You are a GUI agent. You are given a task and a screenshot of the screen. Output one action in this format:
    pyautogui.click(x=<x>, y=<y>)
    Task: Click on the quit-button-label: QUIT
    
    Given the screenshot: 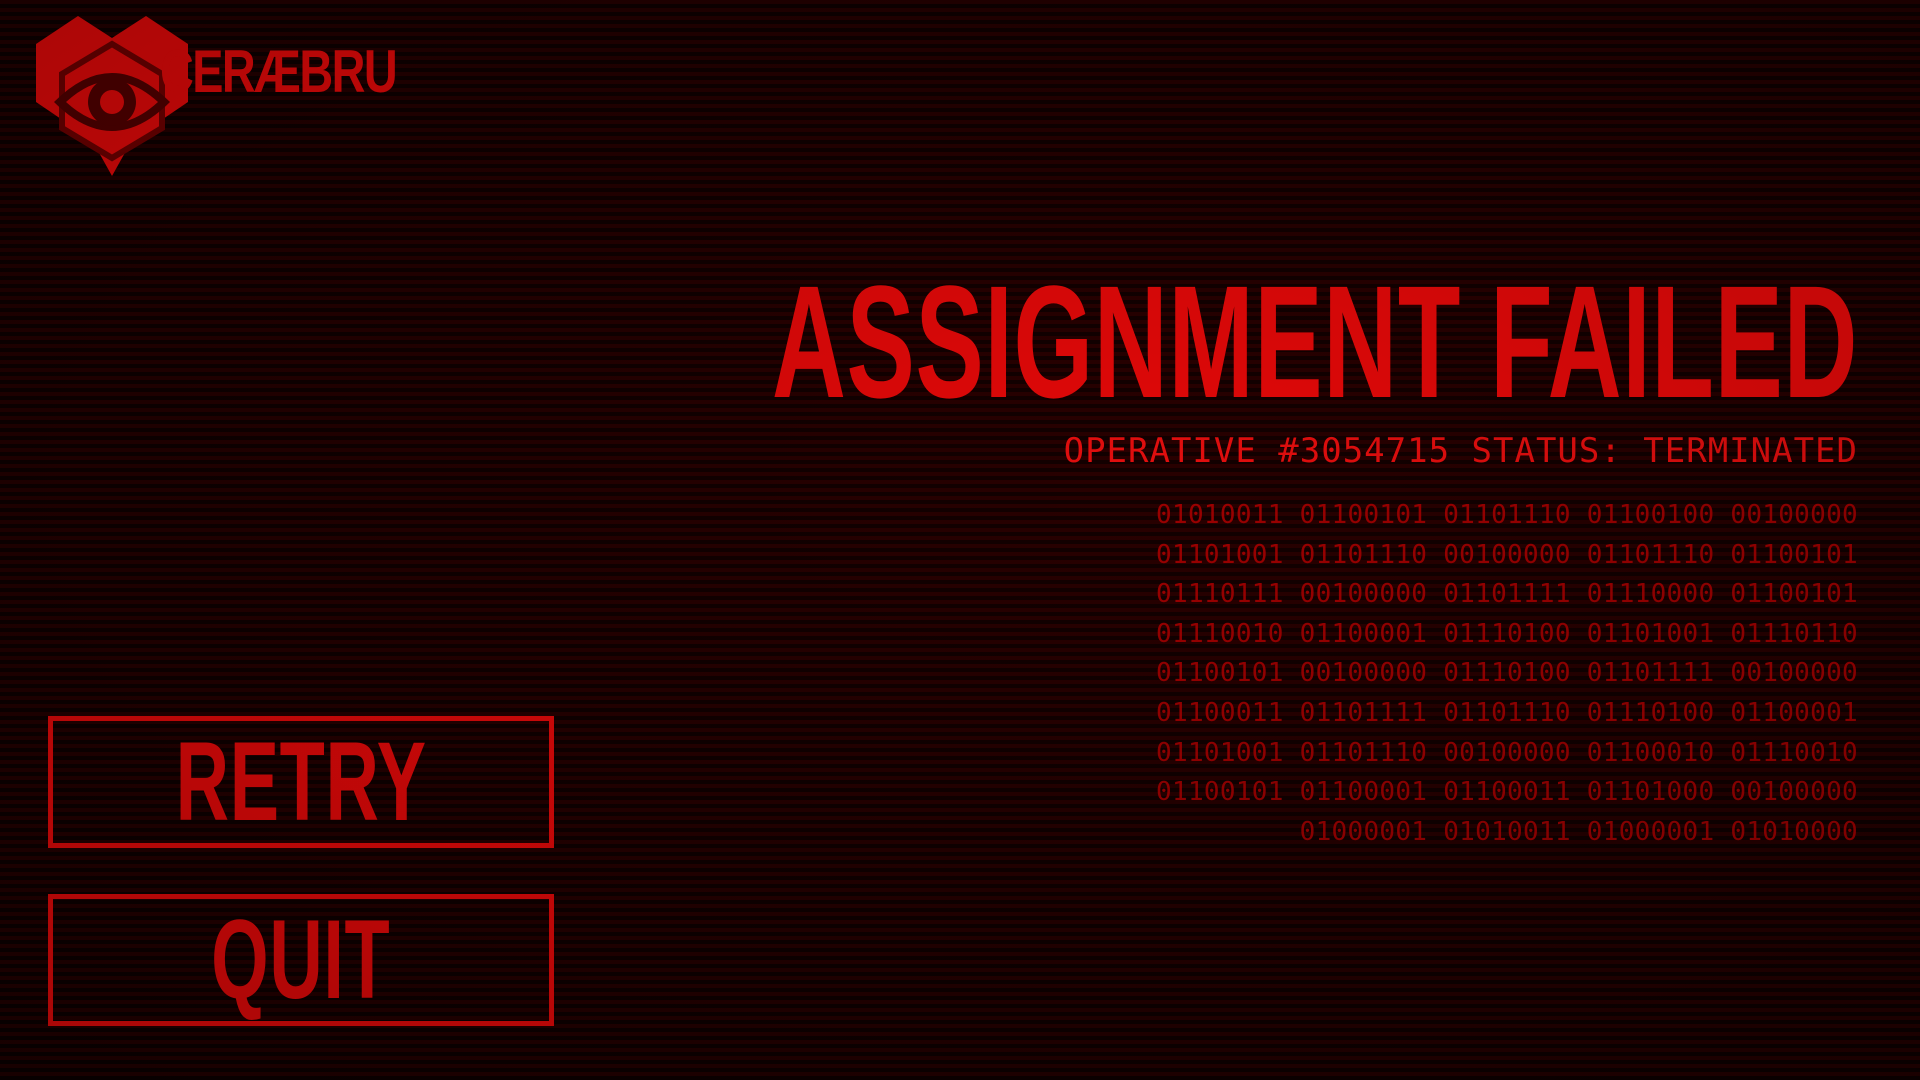 What is the action you would take?
    pyautogui.click(x=301, y=959)
    